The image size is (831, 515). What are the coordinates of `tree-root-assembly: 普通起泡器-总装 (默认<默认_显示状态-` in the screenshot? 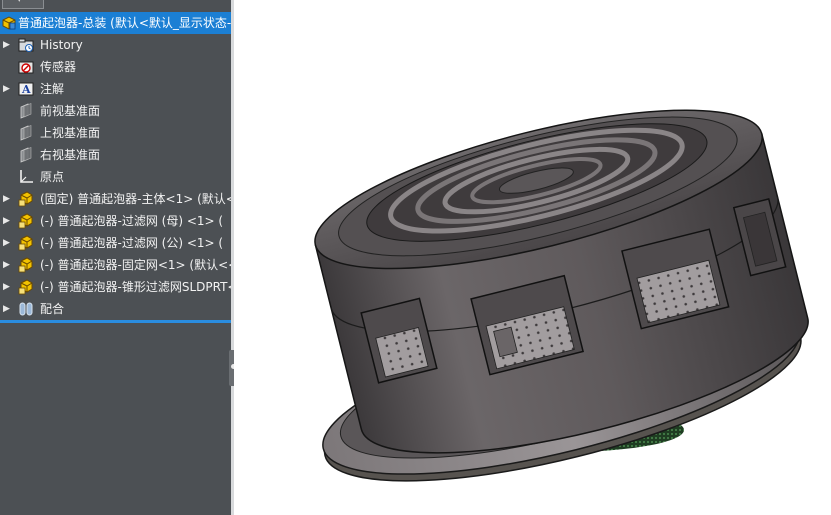 It's located at (115, 23).